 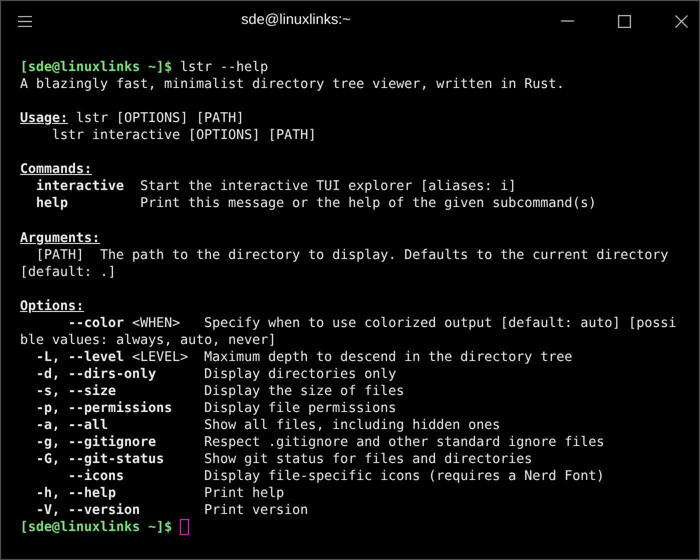 What do you see at coordinates (300, 374) in the screenshot?
I see `option-description: Display directories only` at bounding box center [300, 374].